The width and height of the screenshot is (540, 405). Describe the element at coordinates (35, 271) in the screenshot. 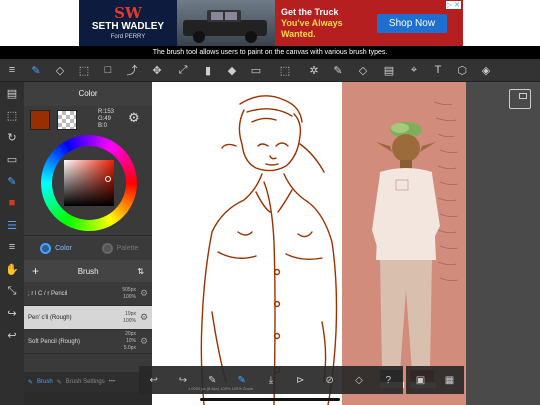

I see `add-brush-button: +` at that location.